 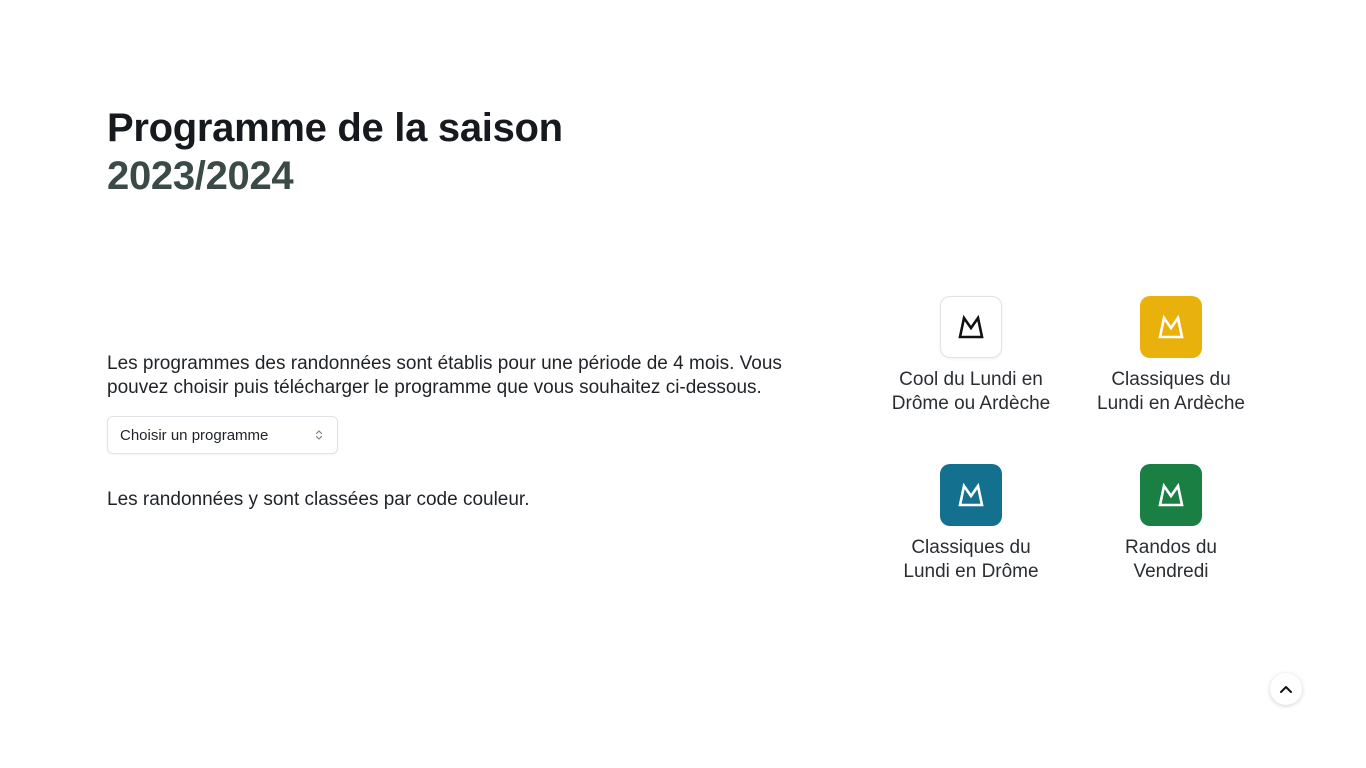 What do you see at coordinates (200, 176) in the screenshot?
I see `title-season: 2023/2024` at bounding box center [200, 176].